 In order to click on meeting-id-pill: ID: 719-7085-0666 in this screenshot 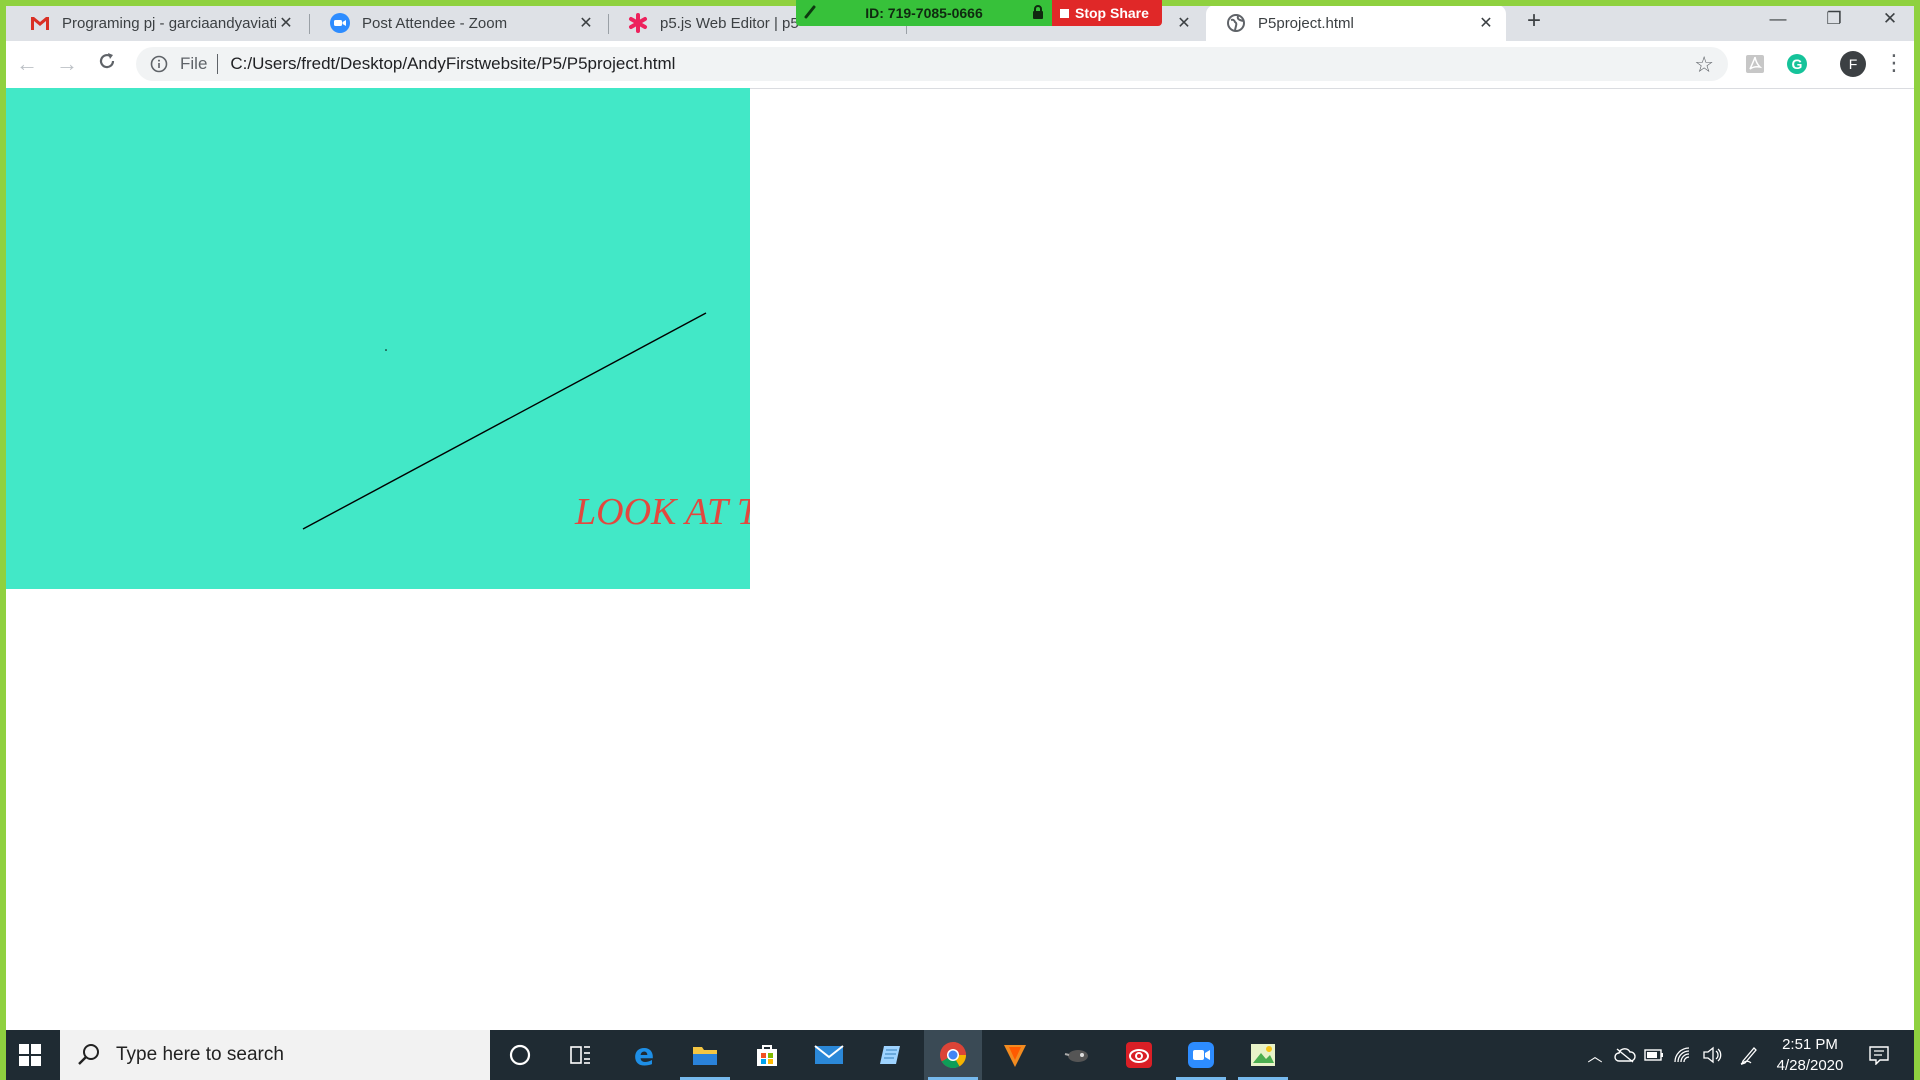, I will do `click(924, 13)`.